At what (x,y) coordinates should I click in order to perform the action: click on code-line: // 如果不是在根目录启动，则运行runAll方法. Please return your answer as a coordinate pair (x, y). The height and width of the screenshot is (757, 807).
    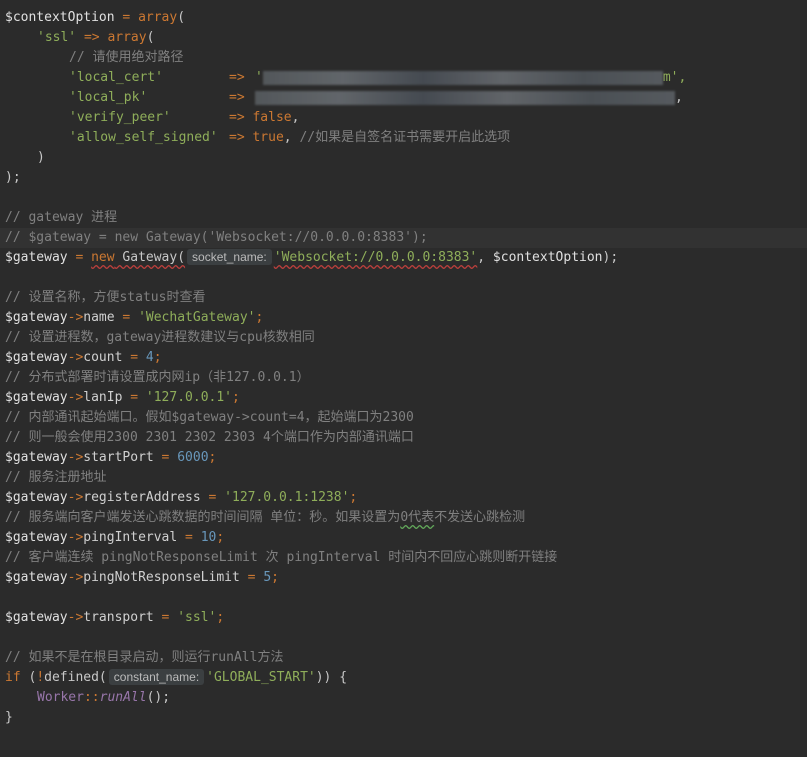
    Looking at the image, I should click on (144, 657).